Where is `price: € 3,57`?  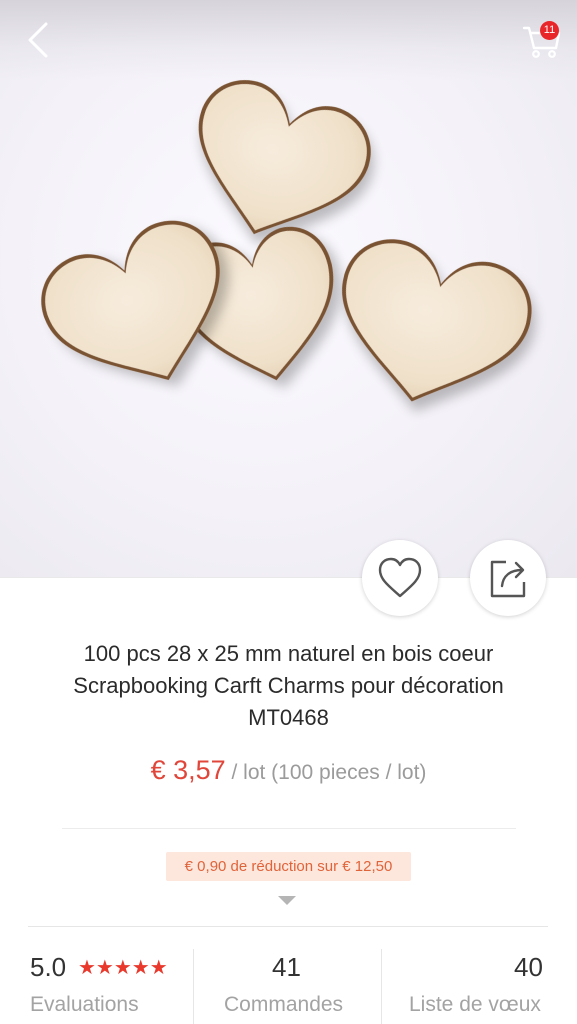
price: € 3,57 is located at coordinates (188, 770).